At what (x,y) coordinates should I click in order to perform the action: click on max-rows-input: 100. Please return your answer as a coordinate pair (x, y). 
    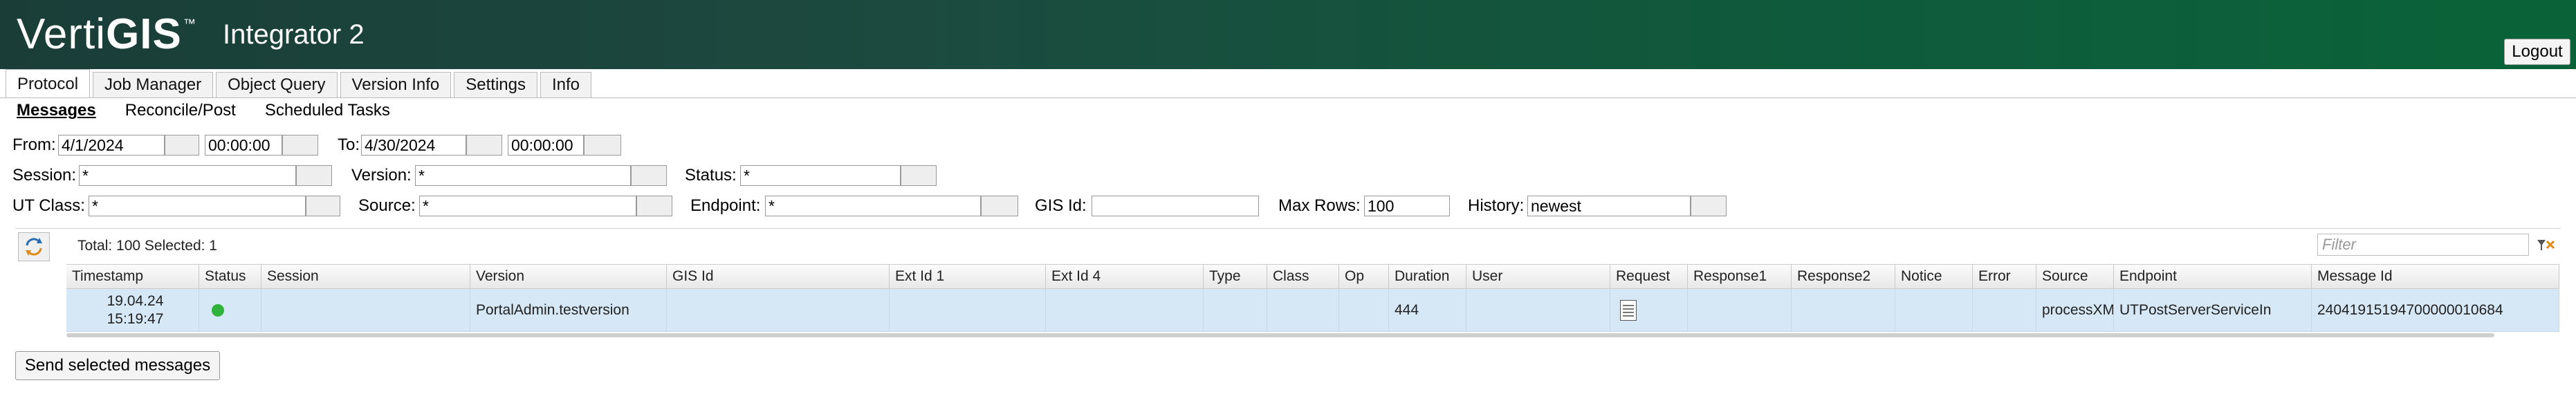
    Looking at the image, I should click on (1407, 206).